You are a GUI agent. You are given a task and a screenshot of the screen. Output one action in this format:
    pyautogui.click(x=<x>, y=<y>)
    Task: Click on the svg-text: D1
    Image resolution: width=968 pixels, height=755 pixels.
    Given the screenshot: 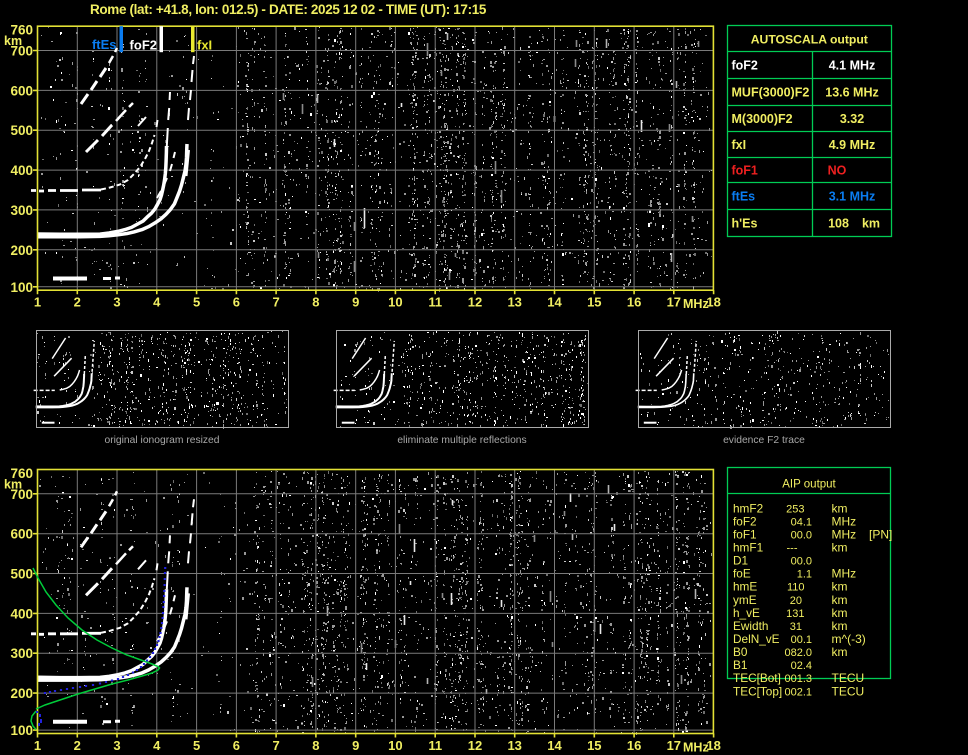 What is the action you would take?
    pyautogui.click(x=740, y=561)
    